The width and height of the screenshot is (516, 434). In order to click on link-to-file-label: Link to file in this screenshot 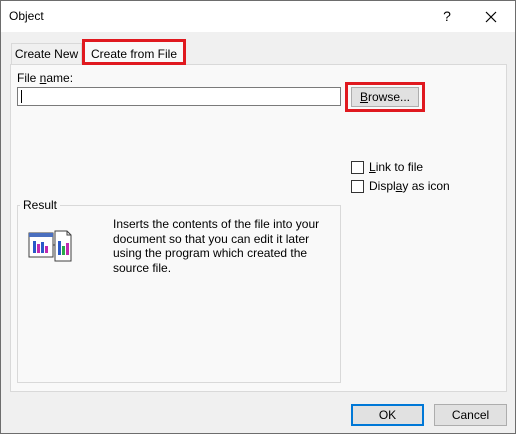, I will do `click(396, 167)`.